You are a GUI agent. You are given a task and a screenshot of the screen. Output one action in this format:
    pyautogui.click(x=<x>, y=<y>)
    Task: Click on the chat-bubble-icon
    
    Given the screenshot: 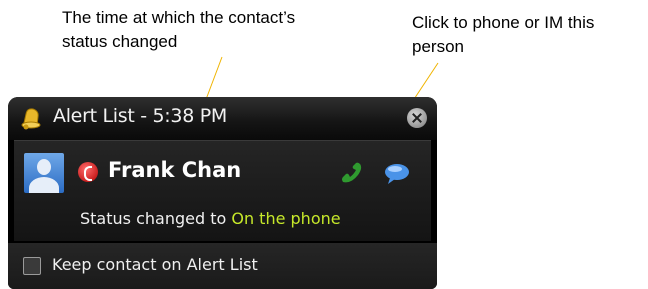 What is the action you would take?
    pyautogui.click(x=397, y=174)
    